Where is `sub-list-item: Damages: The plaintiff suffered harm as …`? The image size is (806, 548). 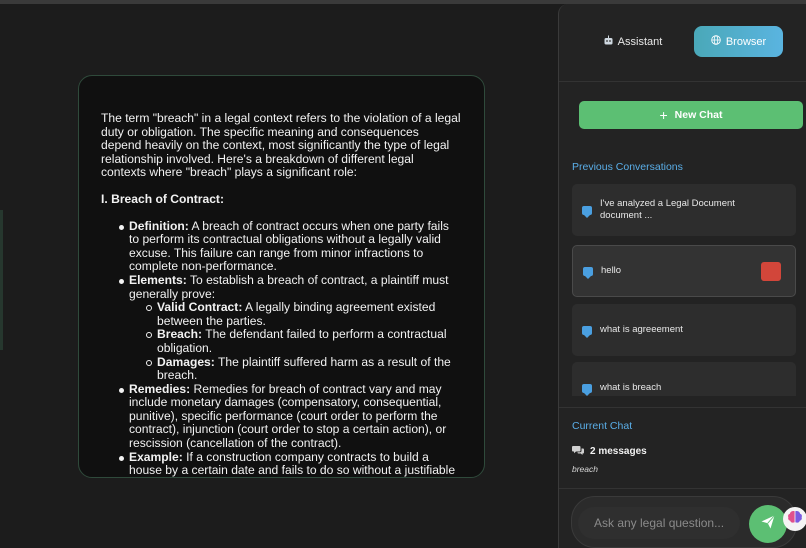 sub-list-item: Damages: The plaintiff suffered harm as … is located at coordinates (295, 368).